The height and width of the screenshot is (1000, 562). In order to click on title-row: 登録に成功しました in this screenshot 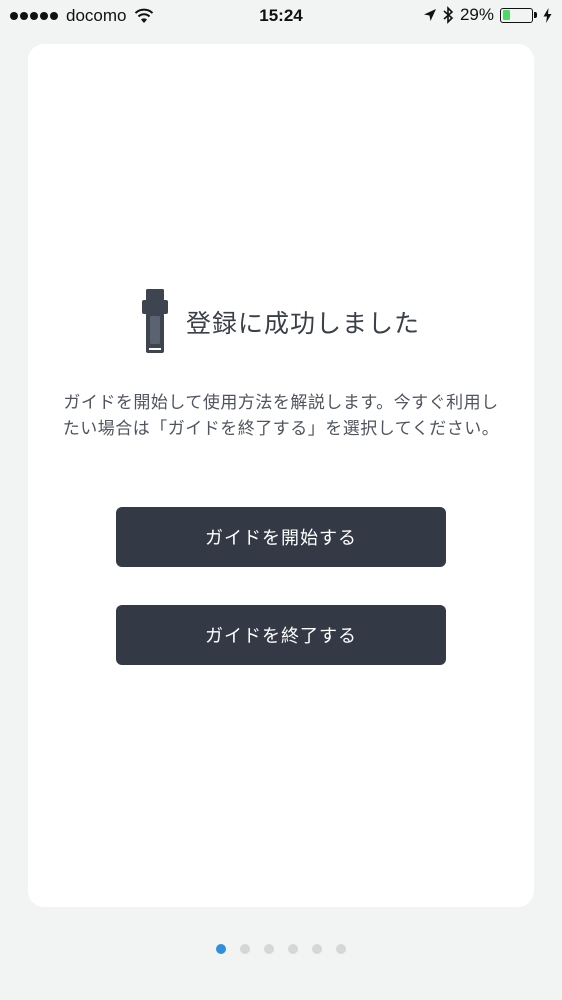, I will do `click(281, 322)`.